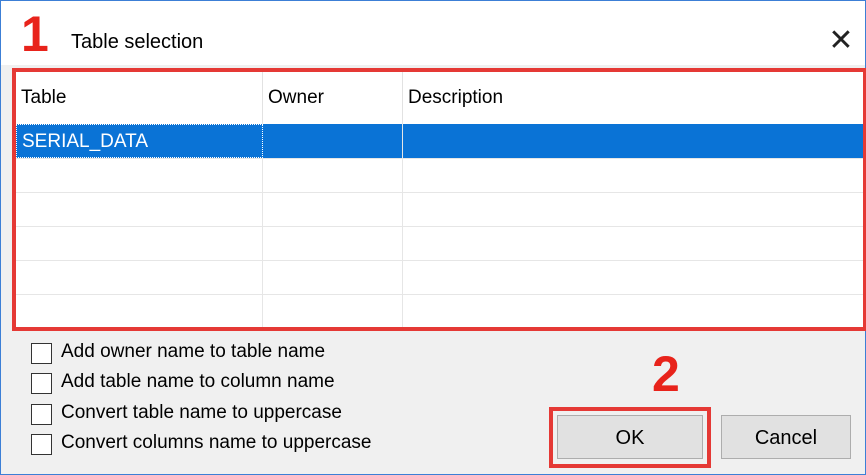 The image size is (866, 475). Describe the element at coordinates (193, 351) in the screenshot. I see `option-label: Add owner name to table name` at that location.